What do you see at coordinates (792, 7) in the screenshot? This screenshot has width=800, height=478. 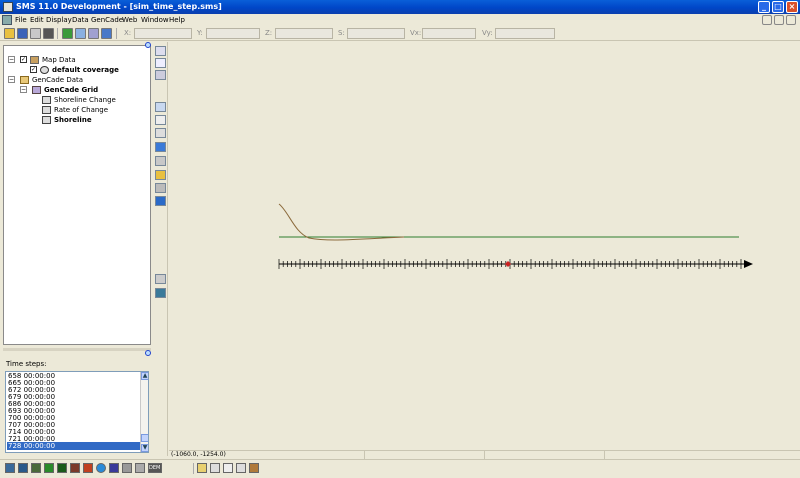 I see `close-button: ×` at bounding box center [792, 7].